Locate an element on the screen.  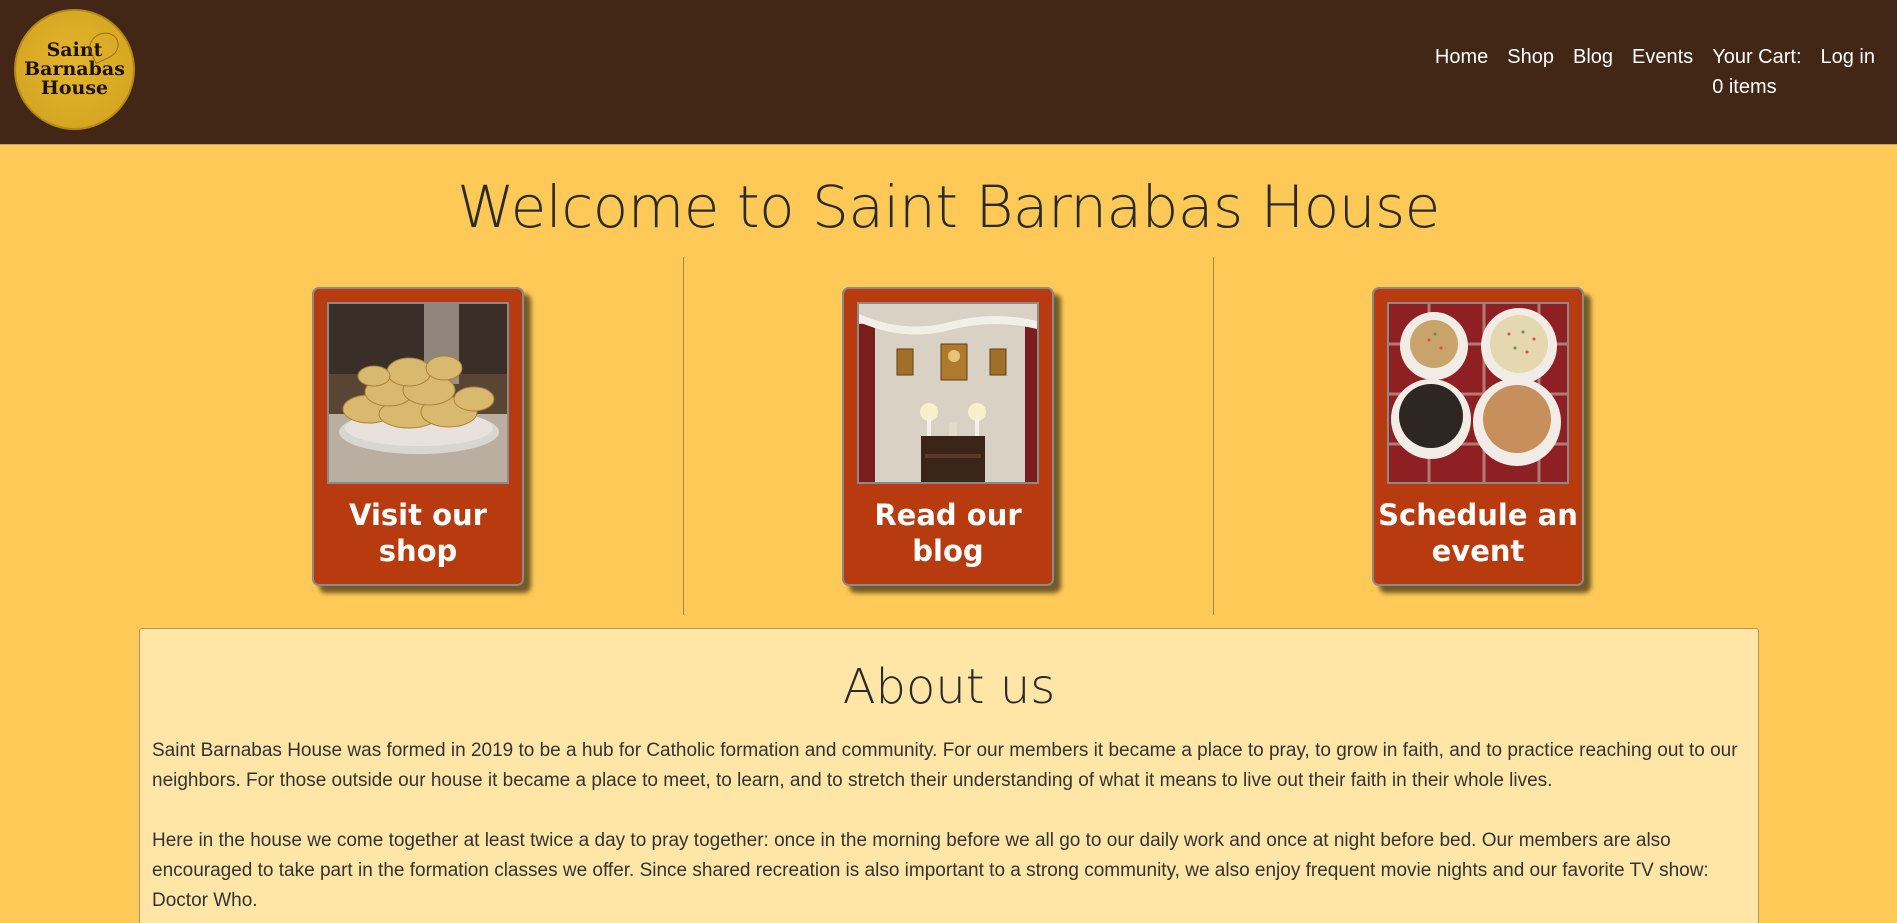
site-logo: Saint Barnabas House is located at coordinates (74, 69).